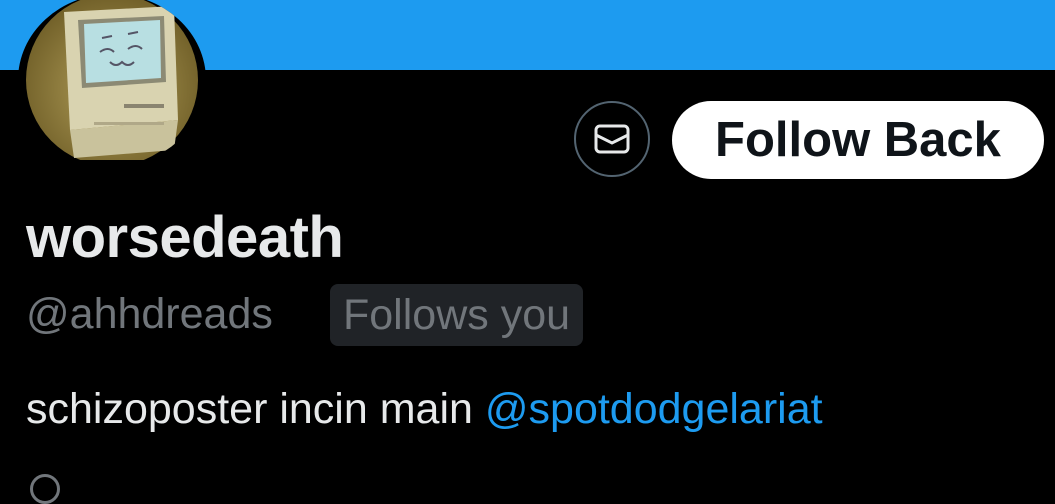 The width and height of the screenshot is (1055, 504). Describe the element at coordinates (149, 314) in the screenshot. I see `user-handle: @ahhdreads` at that location.